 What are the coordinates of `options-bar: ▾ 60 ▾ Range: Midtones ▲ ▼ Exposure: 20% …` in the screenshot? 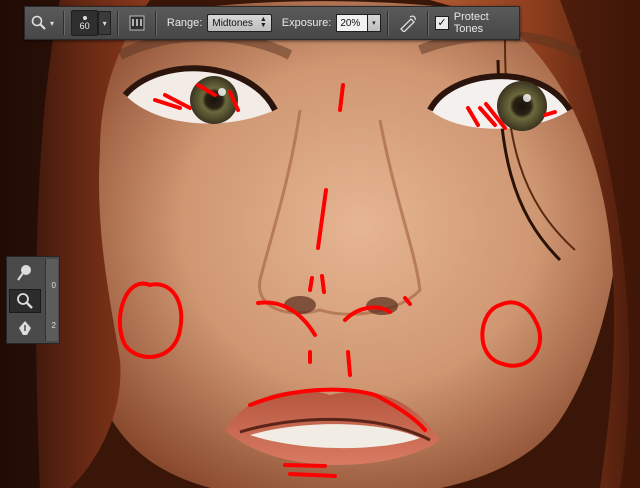 It's located at (272, 23).